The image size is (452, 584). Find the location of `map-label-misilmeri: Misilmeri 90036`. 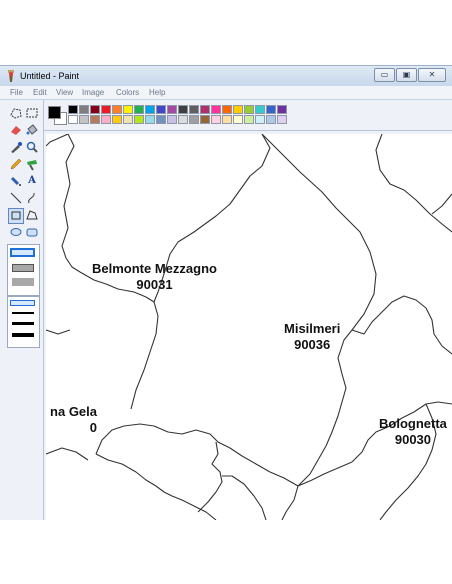

map-label-misilmeri: Misilmeri 90036 is located at coordinates (312, 337).